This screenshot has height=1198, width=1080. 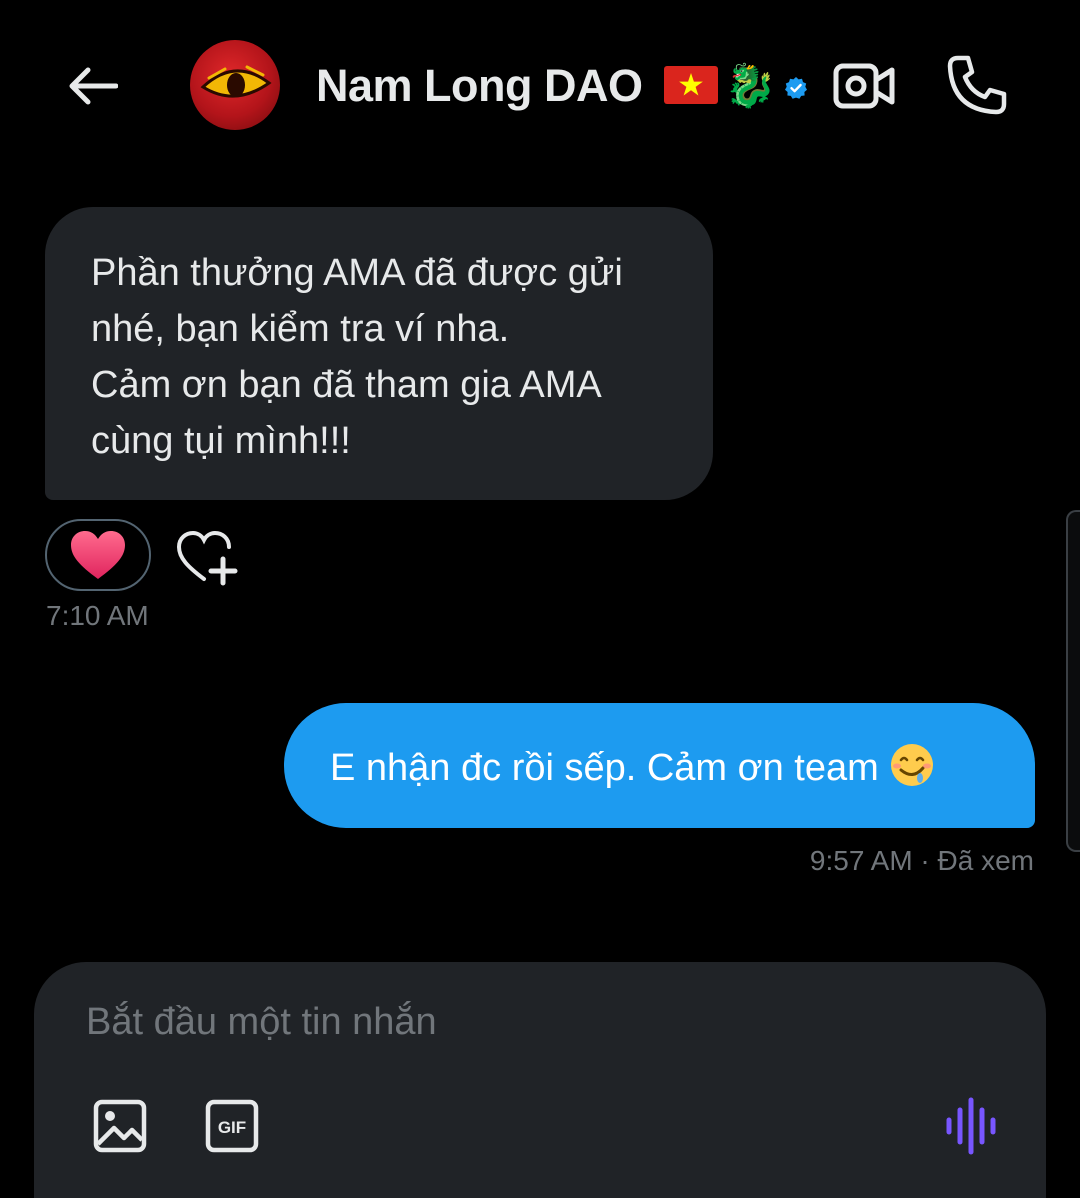 I want to click on vietnam-flag-icon, so click(x=691, y=85).